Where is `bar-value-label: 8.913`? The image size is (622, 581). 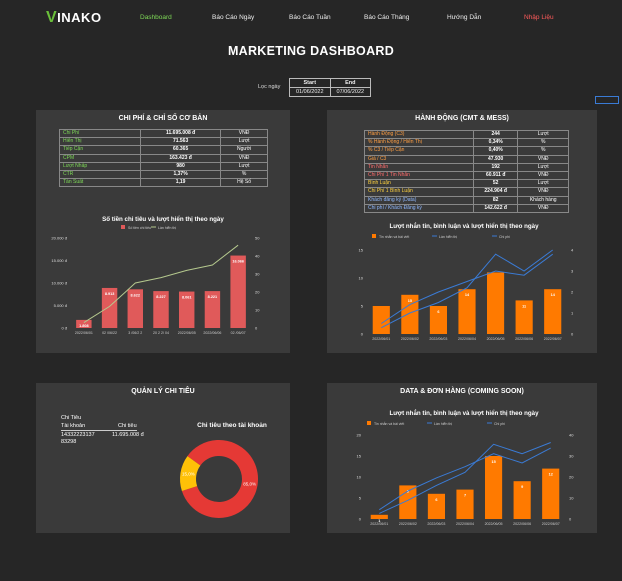 bar-value-label: 8.913 is located at coordinates (110, 294).